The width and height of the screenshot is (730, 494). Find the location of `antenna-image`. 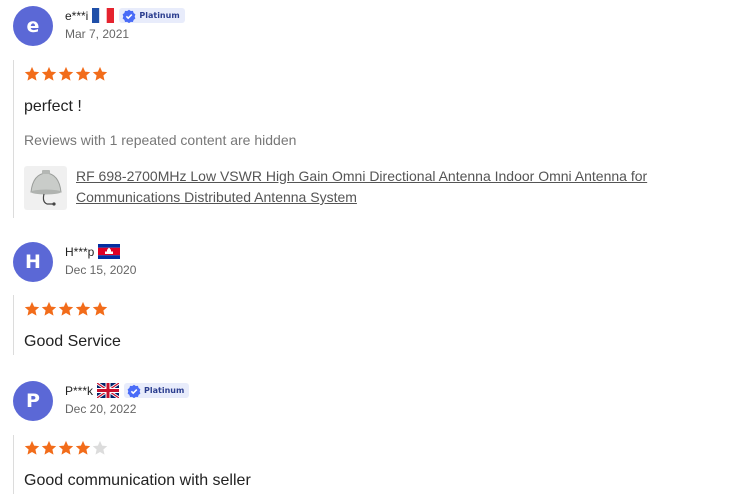

antenna-image is located at coordinates (45, 188).